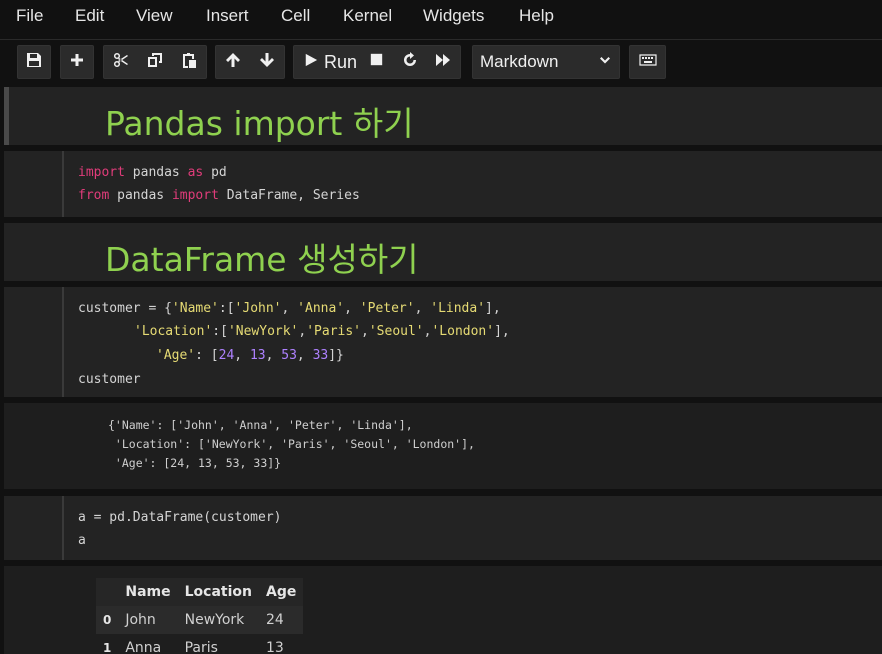 Image resolution: width=882 pixels, height=654 pixels. What do you see at coordinates (262, 259) in the screenshot?
I see `markdown-heading: DataFrame 생성하기` at bounding box center [262, 259].